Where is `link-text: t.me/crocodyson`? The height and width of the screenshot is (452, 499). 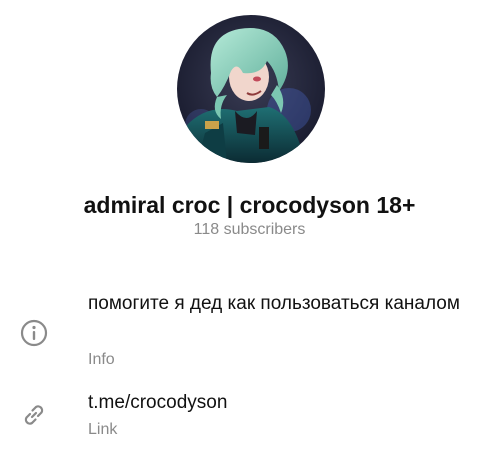 link-text: t.me/crocodyson is located at coordinates (285, 403).